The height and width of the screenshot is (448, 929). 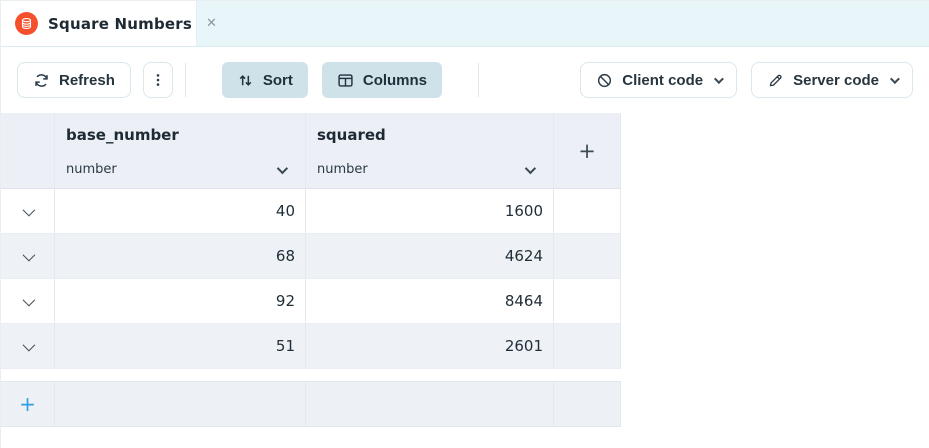 What do you see at coordinates (277, 80) in the screenshot?
I see `sort-label: Sort` at bounding box center [277, 80].